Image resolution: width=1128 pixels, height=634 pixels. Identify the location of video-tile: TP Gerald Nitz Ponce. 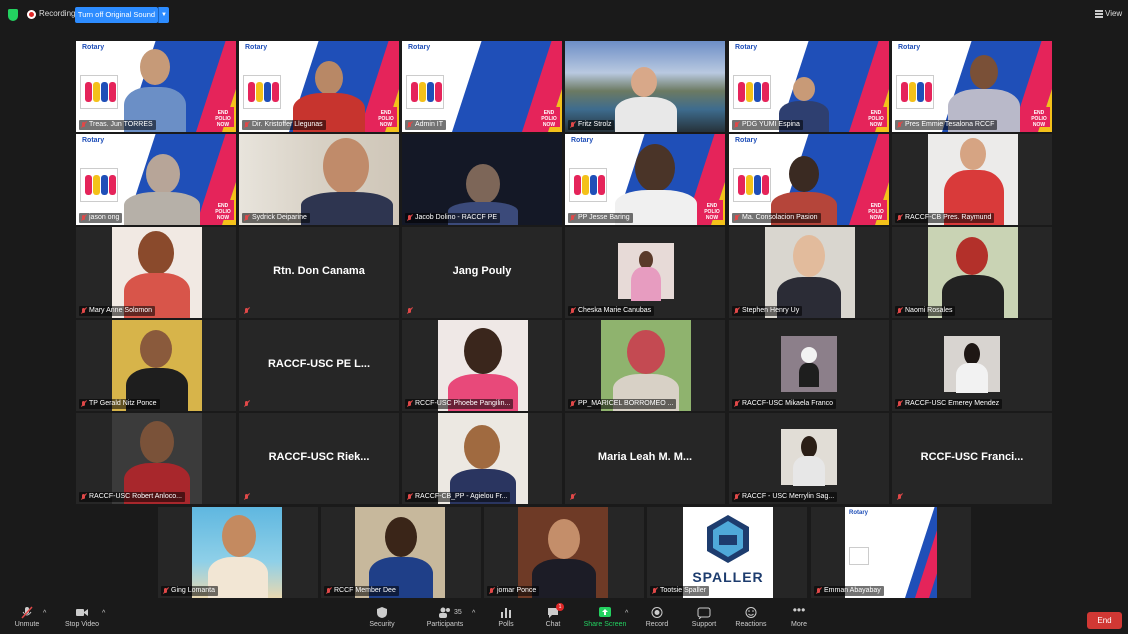
(156, 365).